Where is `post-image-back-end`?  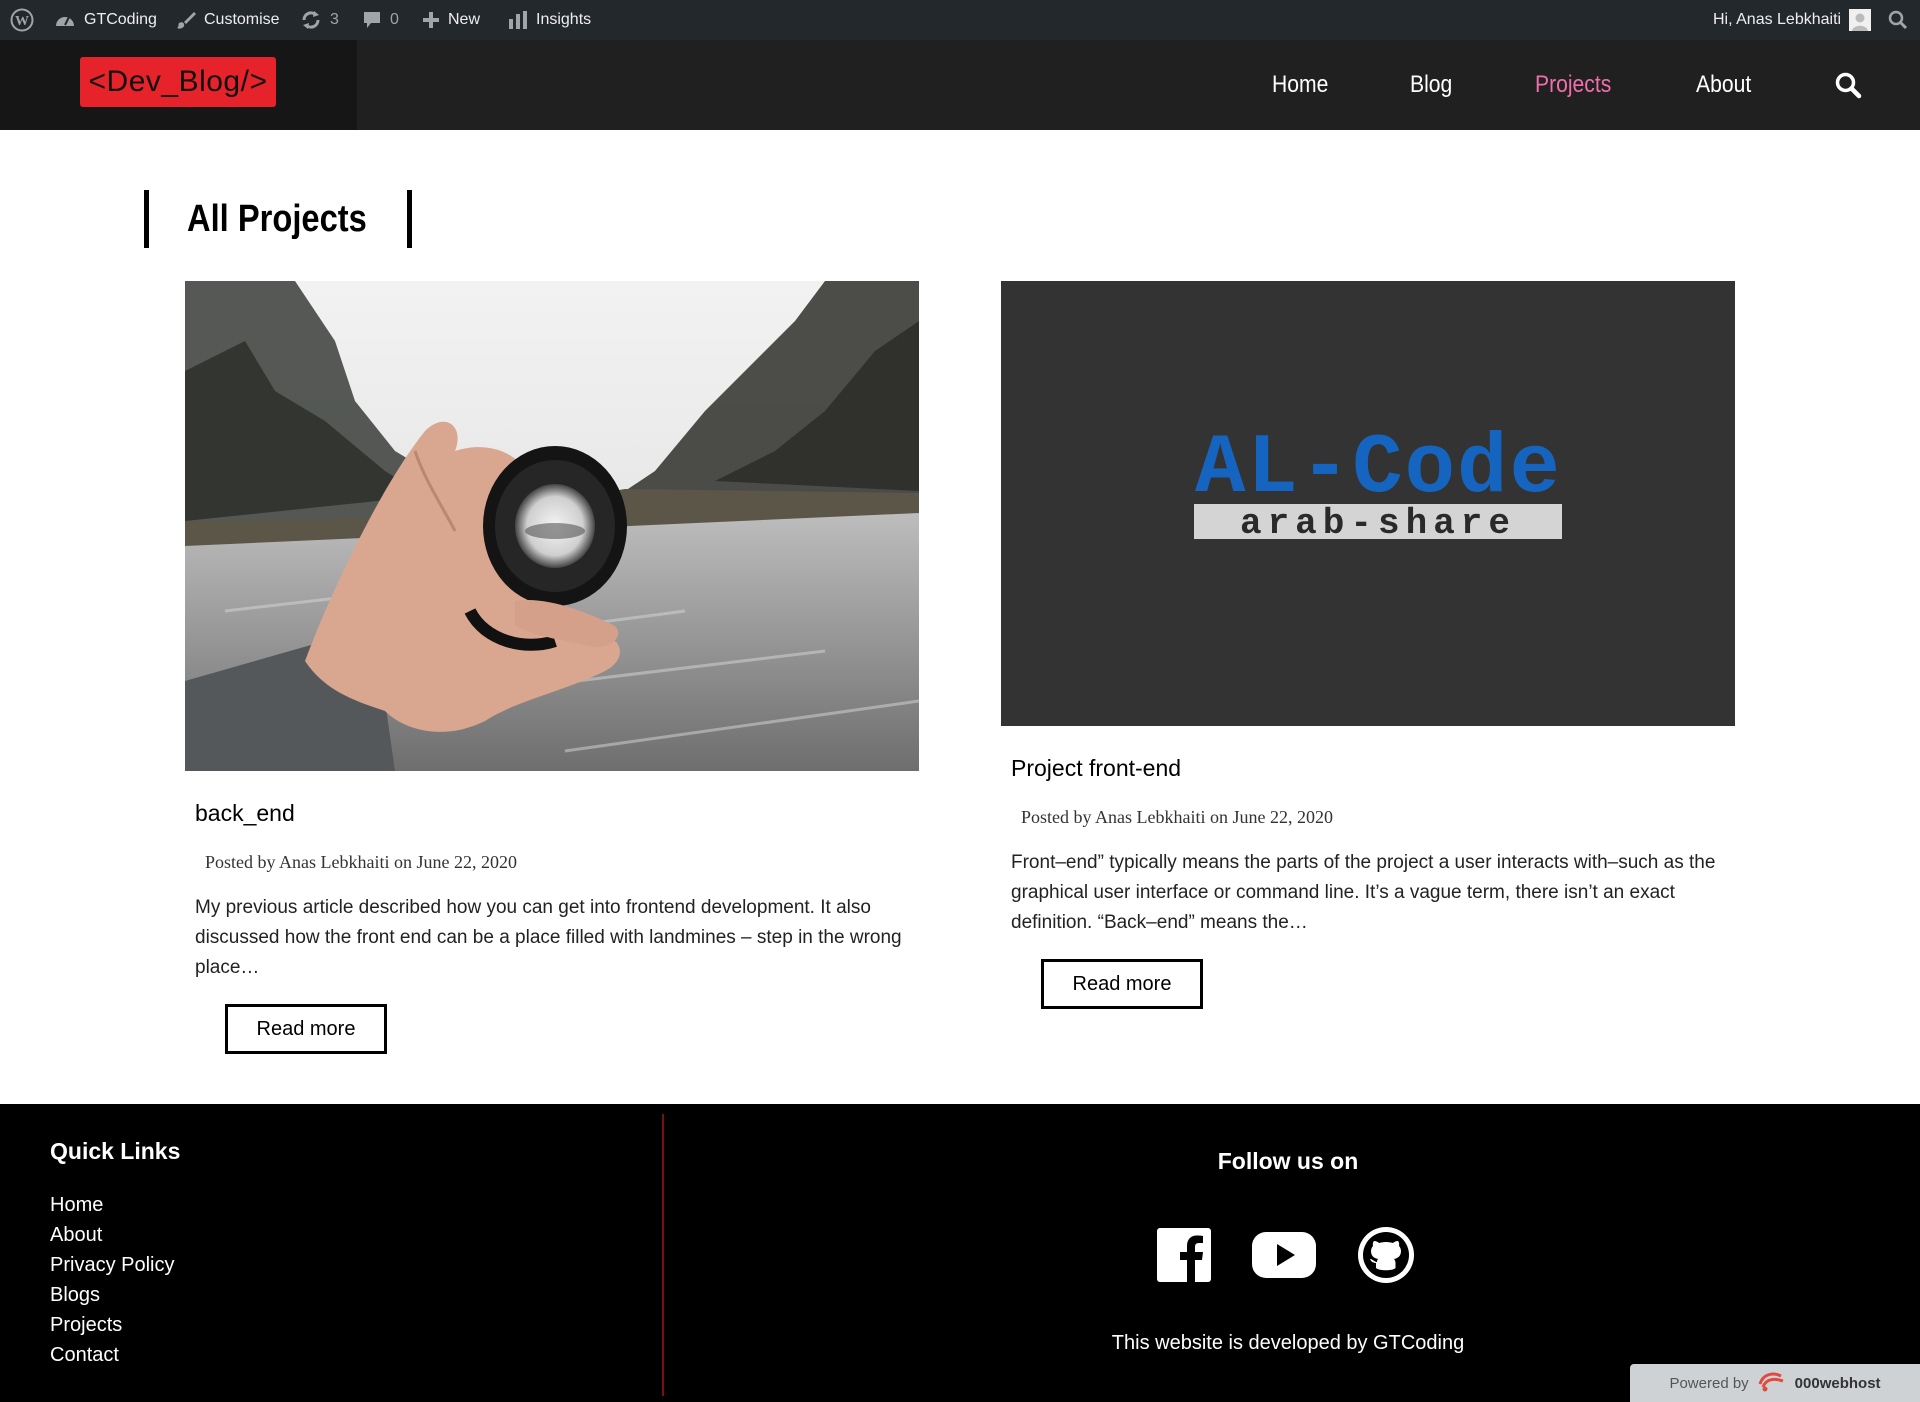
post-image-back-end is located at coordinates (552, 526).